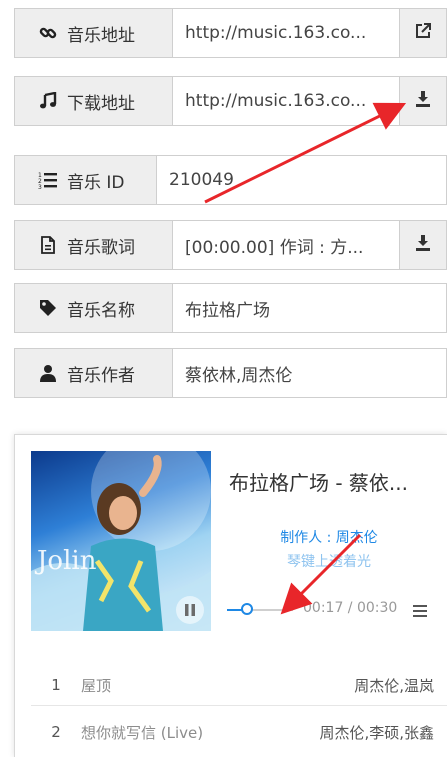 The width and height of the screenshot is (447, 757). Describe the element at coordinates (101, 375) in the screenshot. I see `music-artist-label: 音乐作者` at that location.